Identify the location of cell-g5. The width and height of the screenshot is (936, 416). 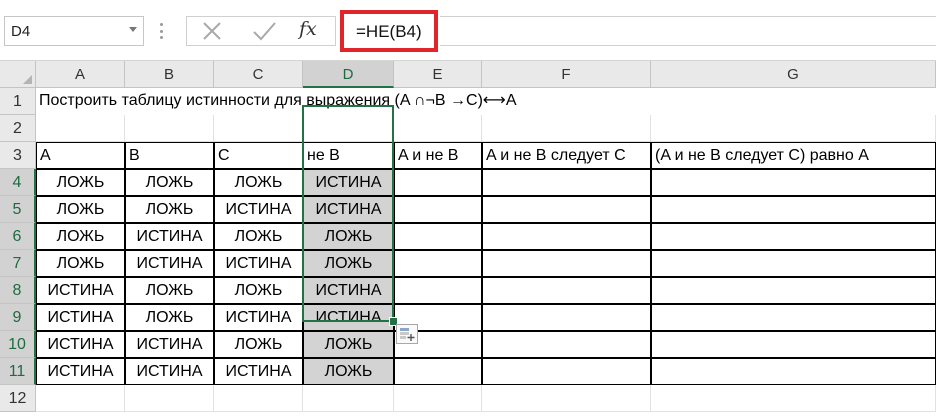
(793, 209).